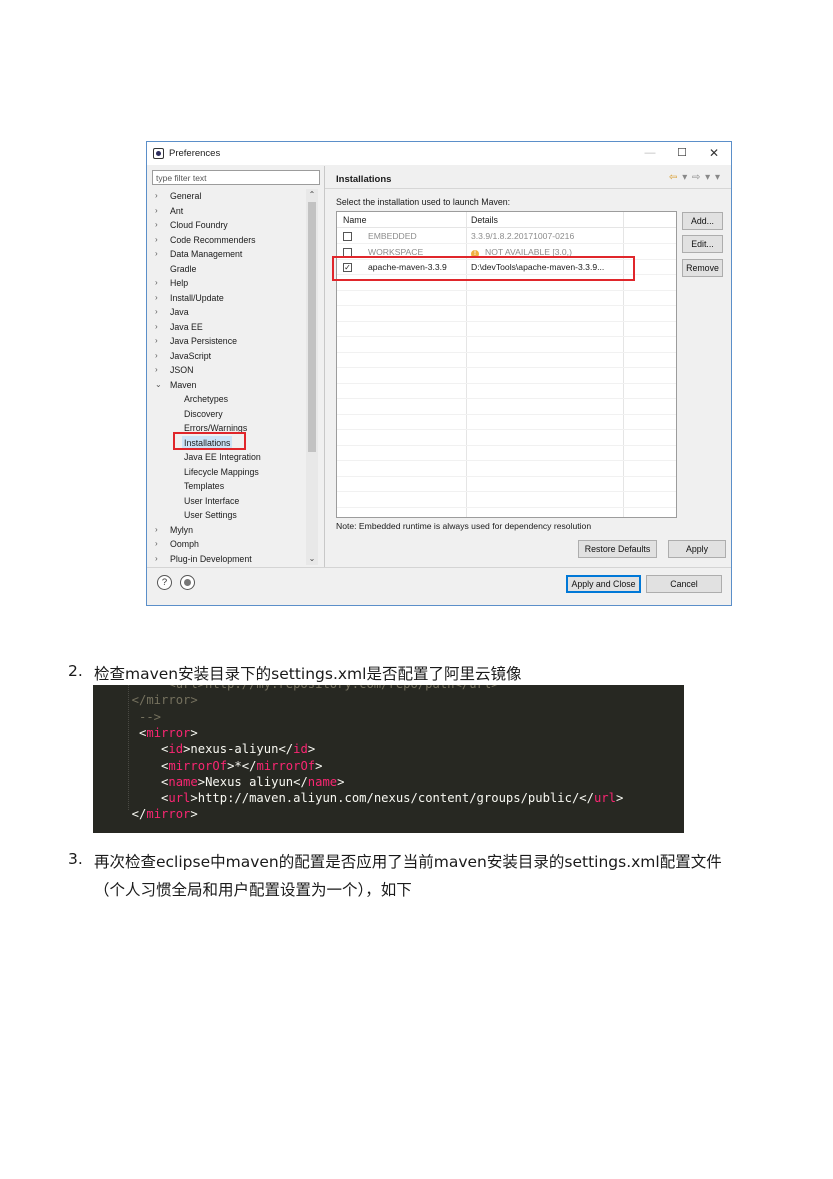  What do you see at coordinates (300, 749) in the screenshot?
I see `xml-tag-name: id` at bounding box center [300, 749].